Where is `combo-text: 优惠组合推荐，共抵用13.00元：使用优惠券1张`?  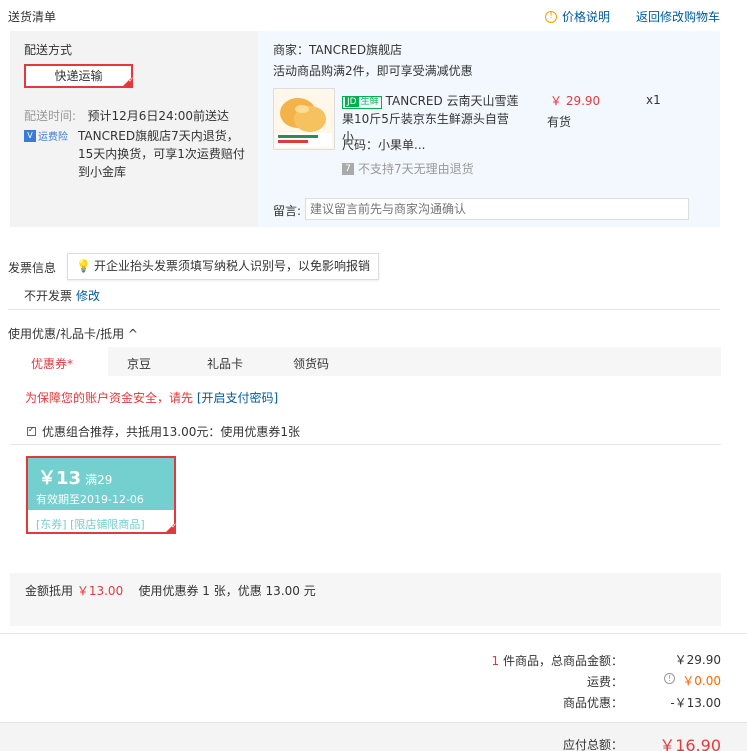
combo-text: 优惠组合推荐，共抵用13.00元：使用优惠券1张 is located at coordinates (171, 432).